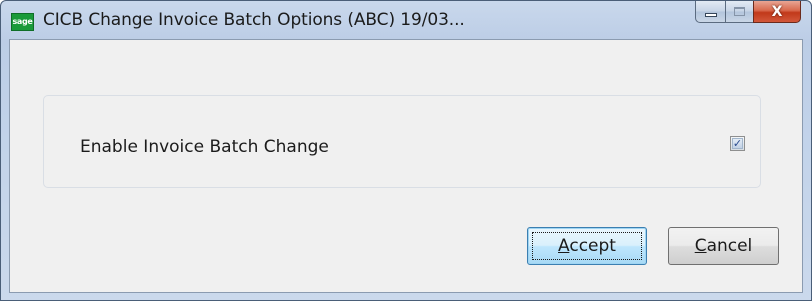 The image size is (812, 301). I want to click on enable-invoice-batch-change-label: Enable Invoice Batch Change, so click(204, 147).